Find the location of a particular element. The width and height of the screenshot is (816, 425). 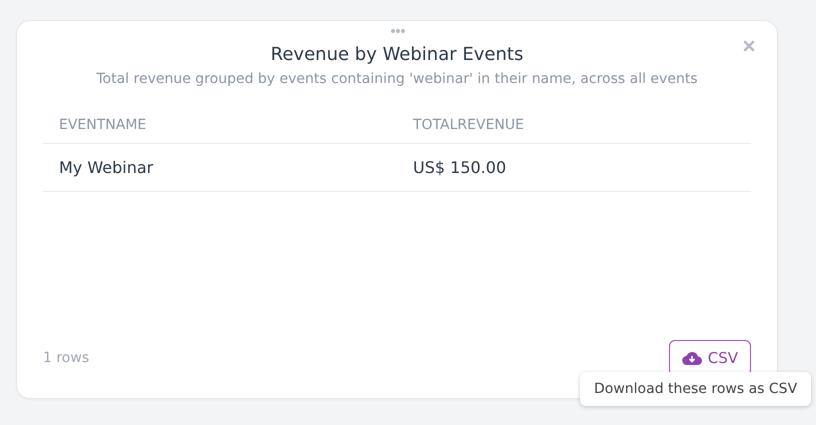

column-header: EVENTNAME is located at coordinates (220, 125).